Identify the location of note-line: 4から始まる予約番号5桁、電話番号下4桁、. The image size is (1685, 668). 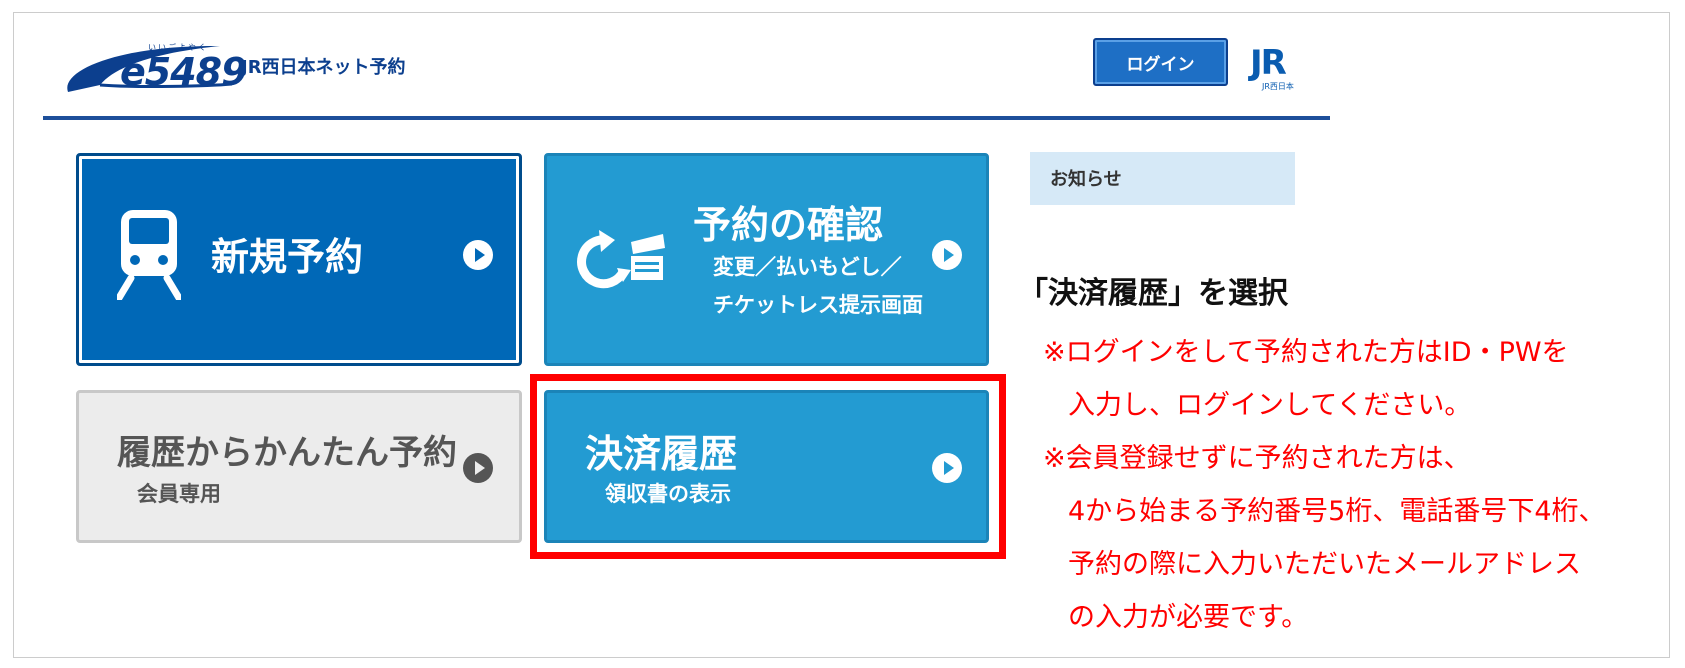
(1337, 511).